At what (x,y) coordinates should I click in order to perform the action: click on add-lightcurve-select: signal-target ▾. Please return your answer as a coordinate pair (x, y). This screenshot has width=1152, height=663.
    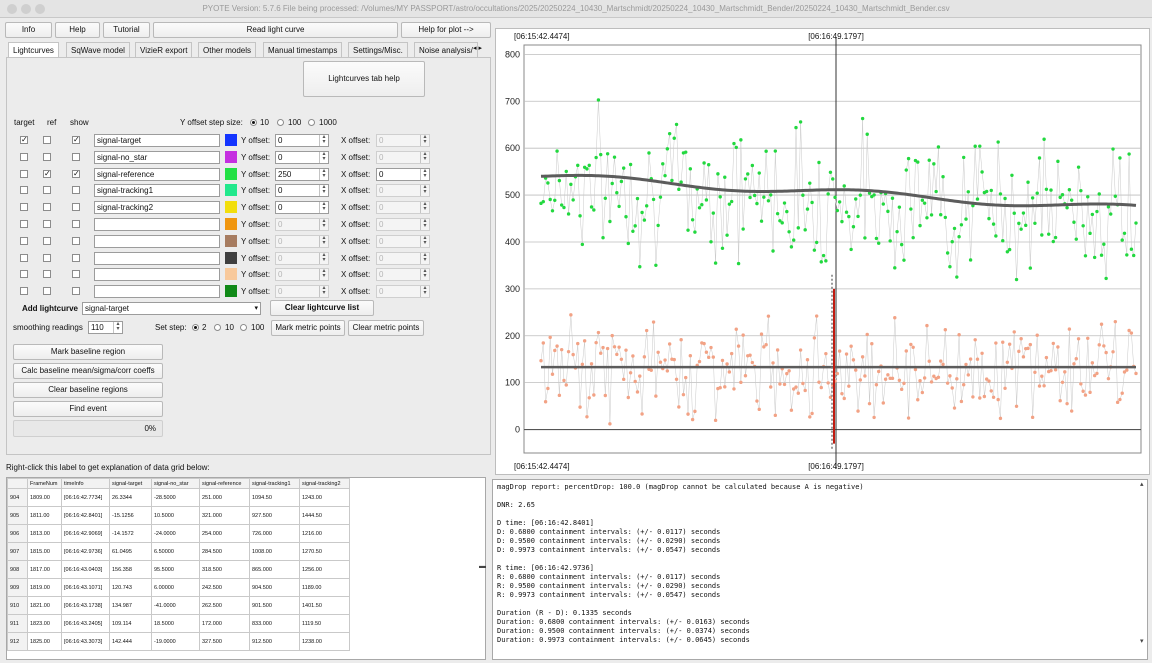
    Looking at the image, I should click on (171, 308).